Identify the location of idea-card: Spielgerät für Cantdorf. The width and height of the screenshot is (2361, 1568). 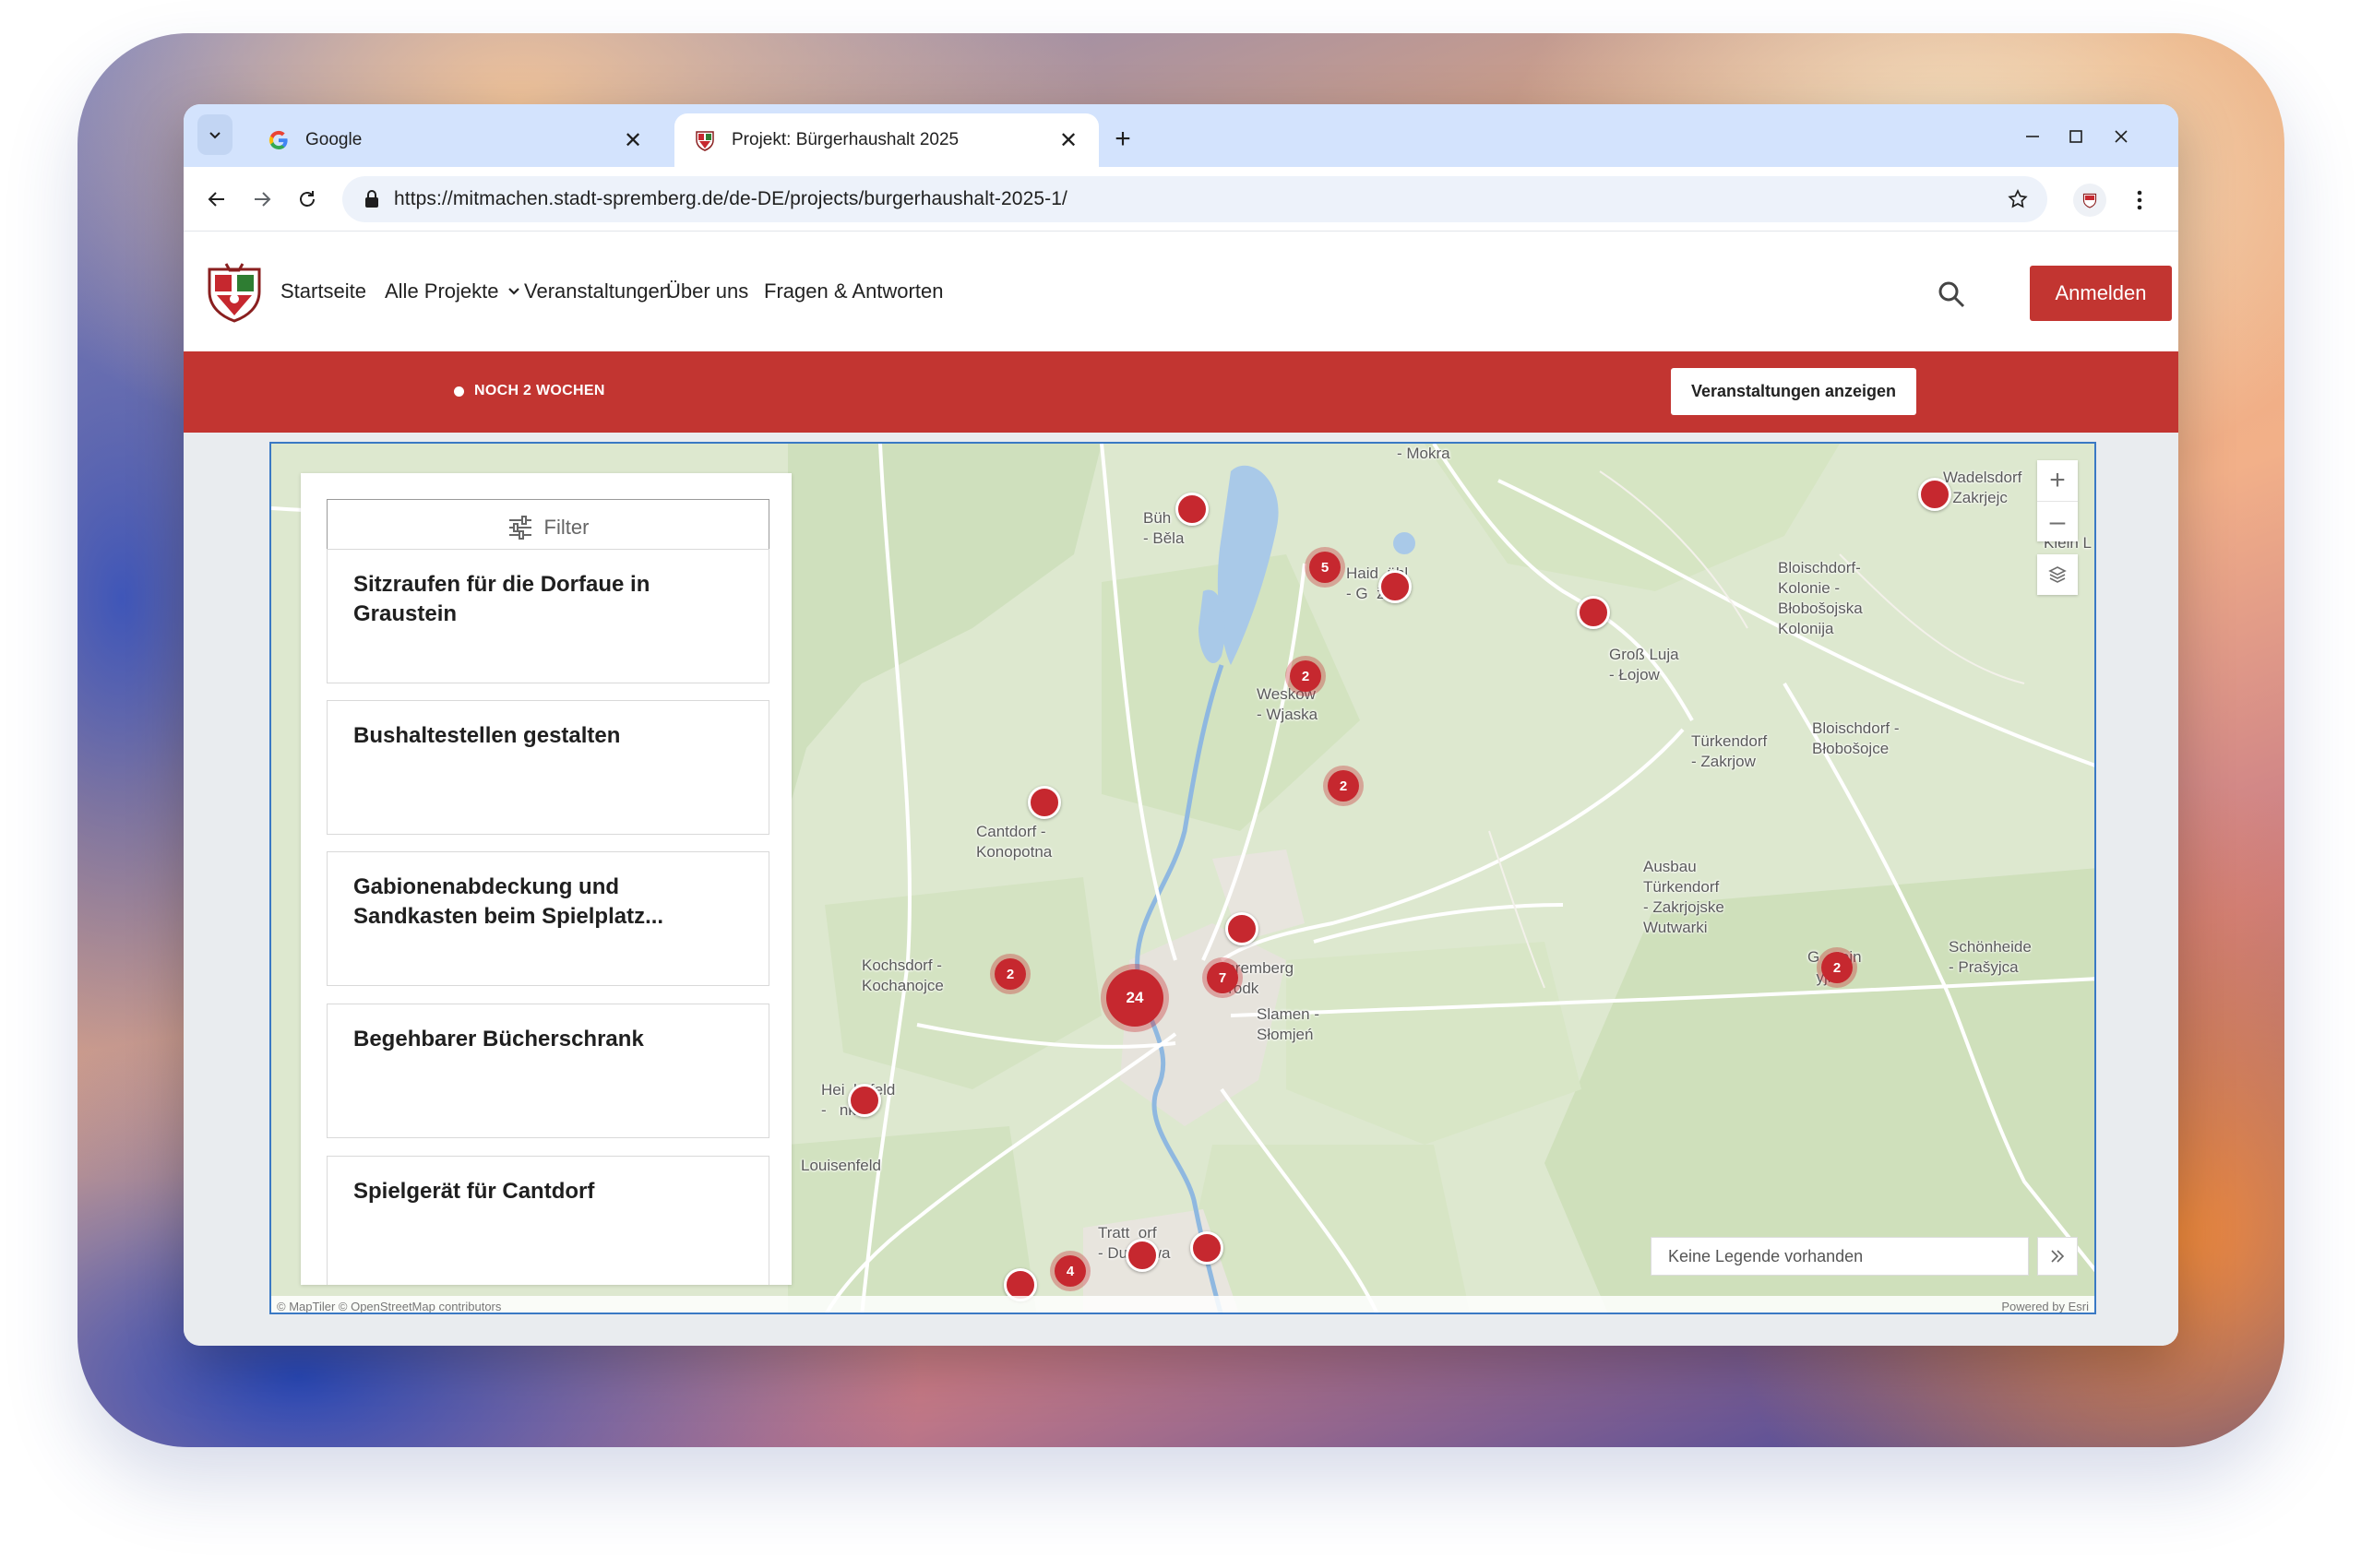
(548, 1220).